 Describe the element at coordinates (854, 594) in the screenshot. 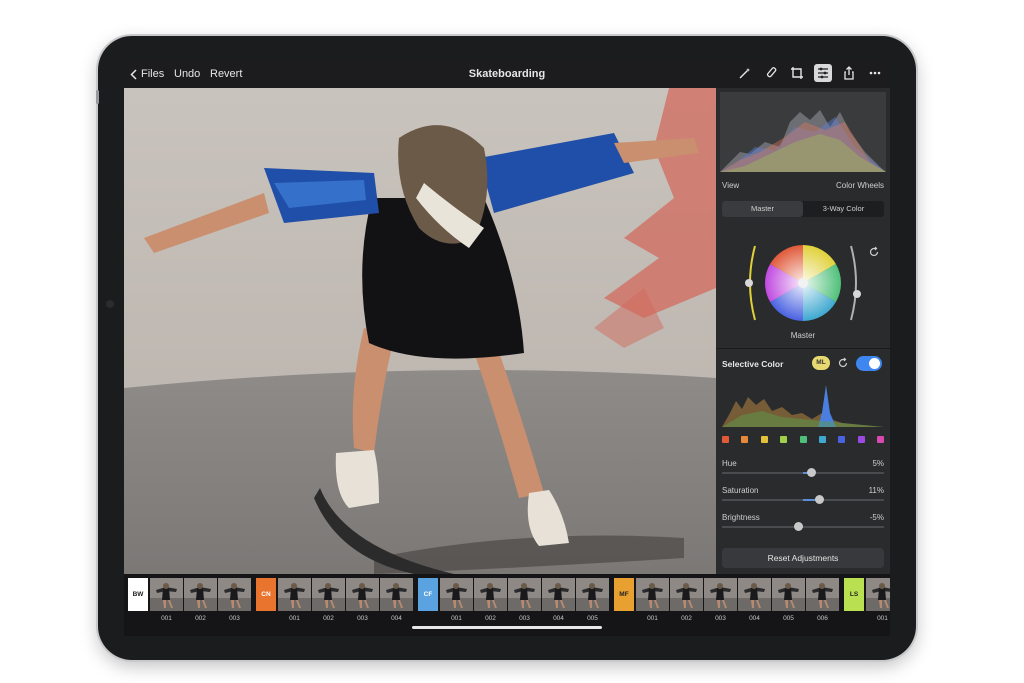

I see `filter-category-ls: LS` at that location.